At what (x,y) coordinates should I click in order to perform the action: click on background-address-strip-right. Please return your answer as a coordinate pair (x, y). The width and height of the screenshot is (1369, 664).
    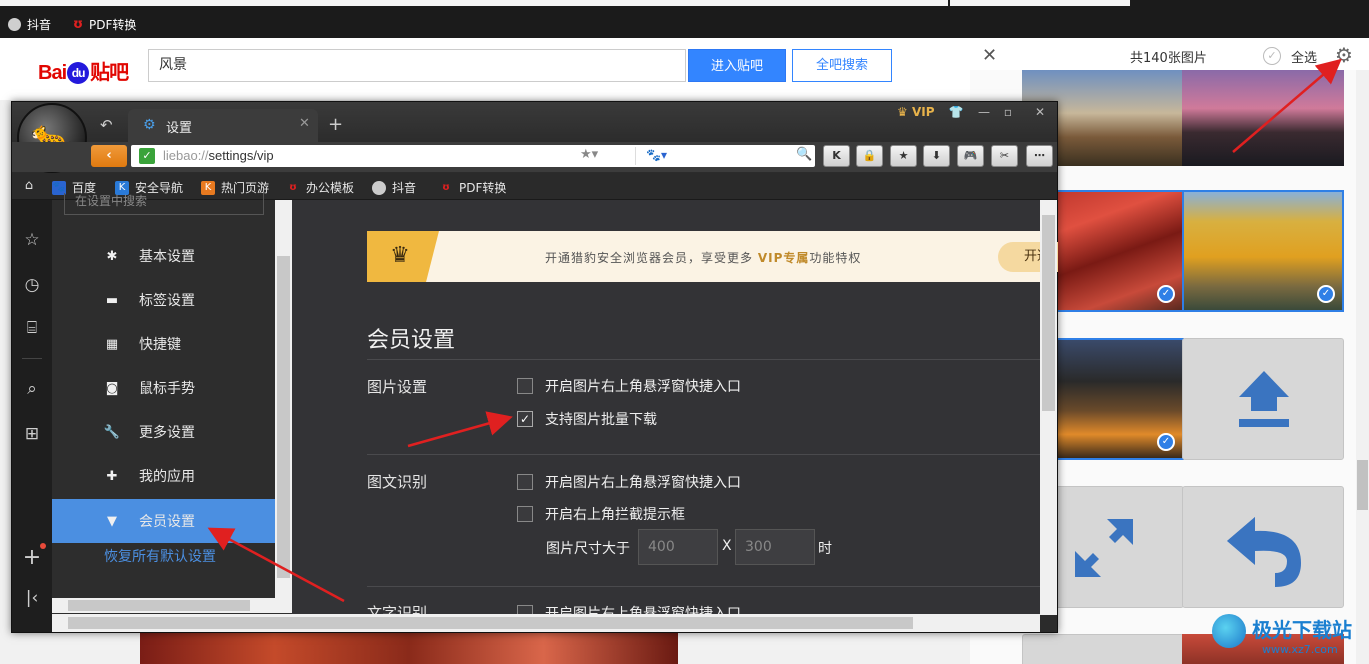
    Looking at the image, I should click on (1040, 3).